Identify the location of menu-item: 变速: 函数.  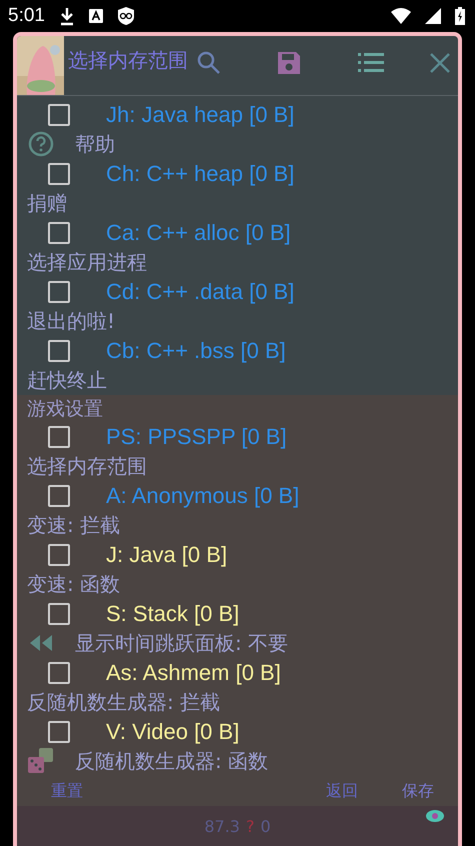
(73, 584).